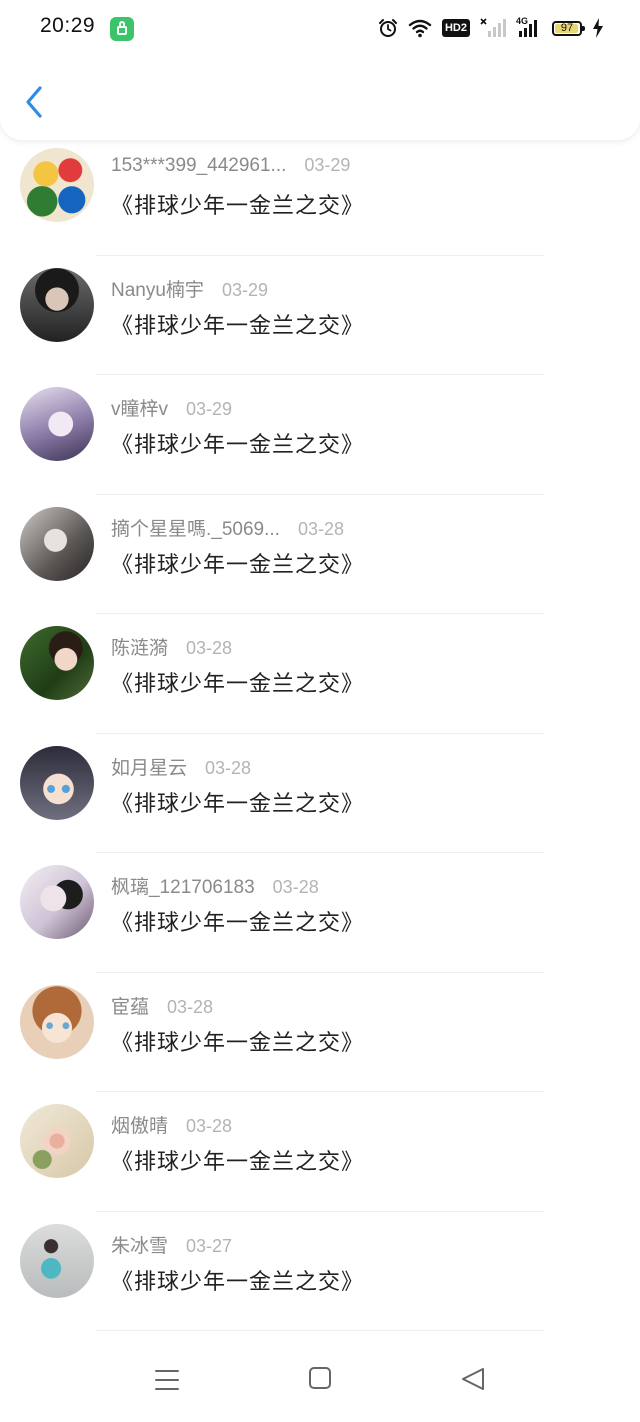 This screenshot has width=640, height=1422. I want to click on system-nav-bar, so click(320, 1382).